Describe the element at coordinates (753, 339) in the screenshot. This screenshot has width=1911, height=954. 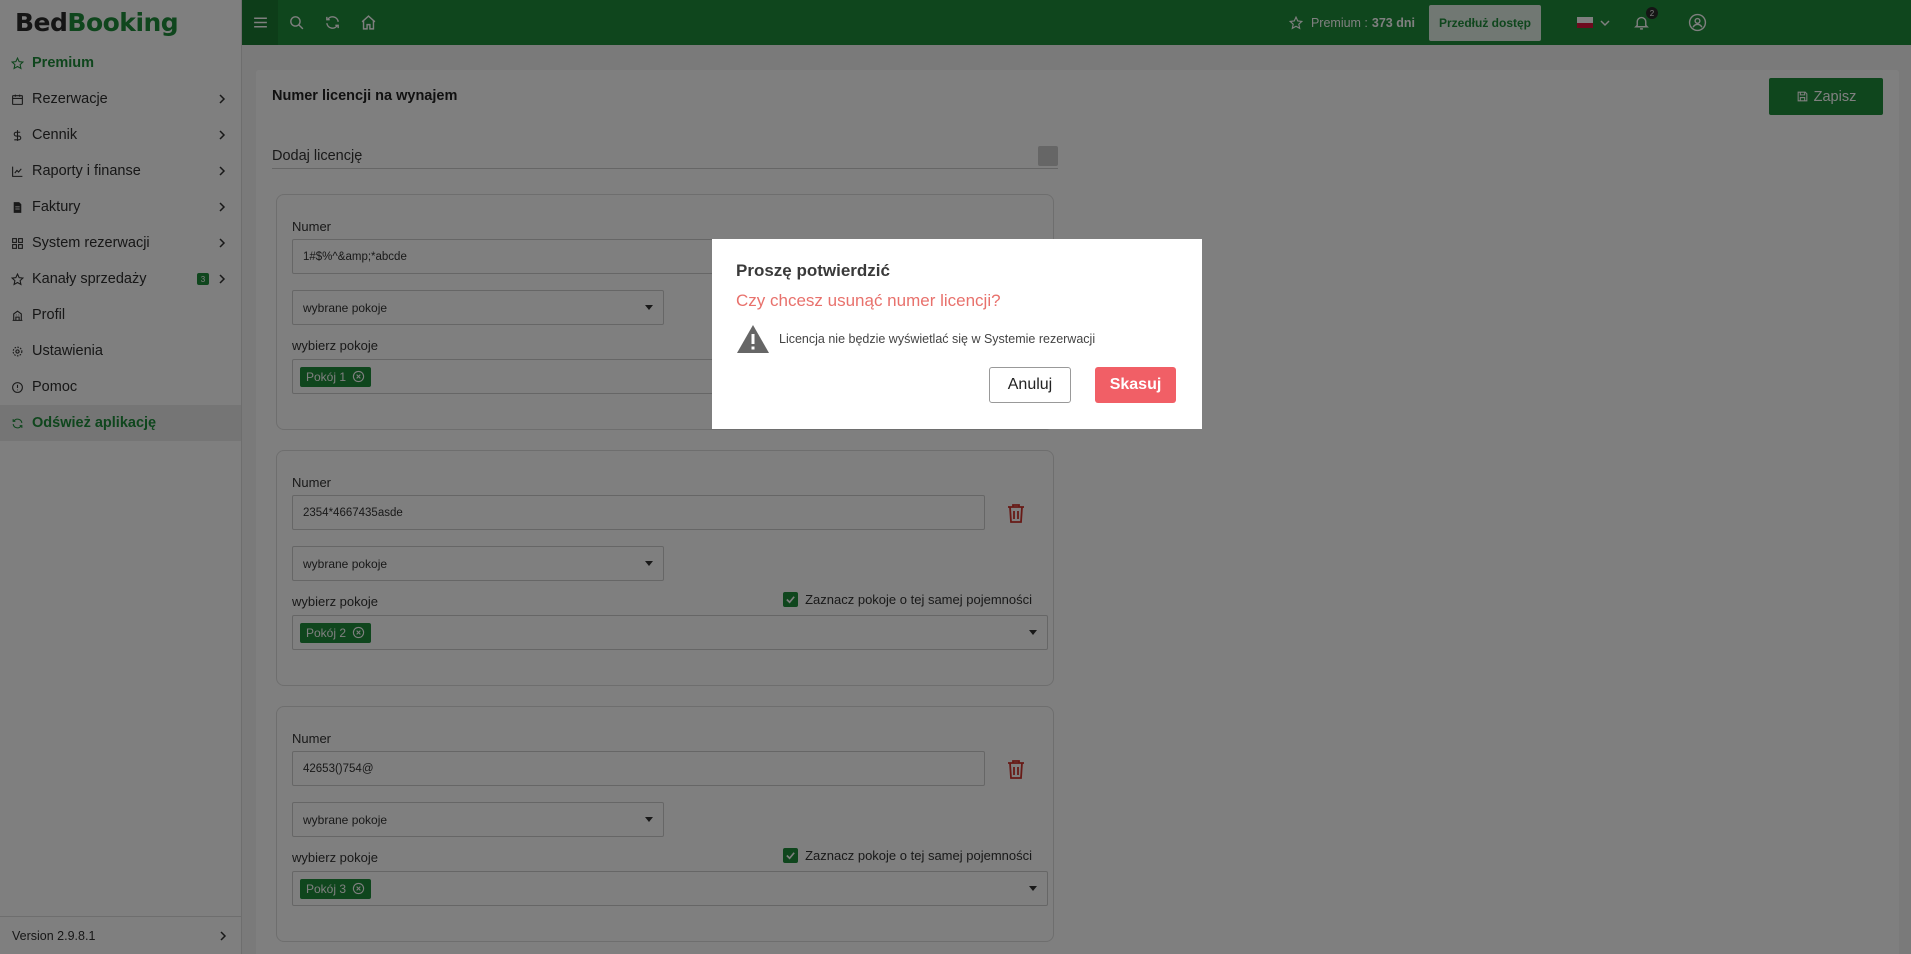
I see `warning-icon` at that location.